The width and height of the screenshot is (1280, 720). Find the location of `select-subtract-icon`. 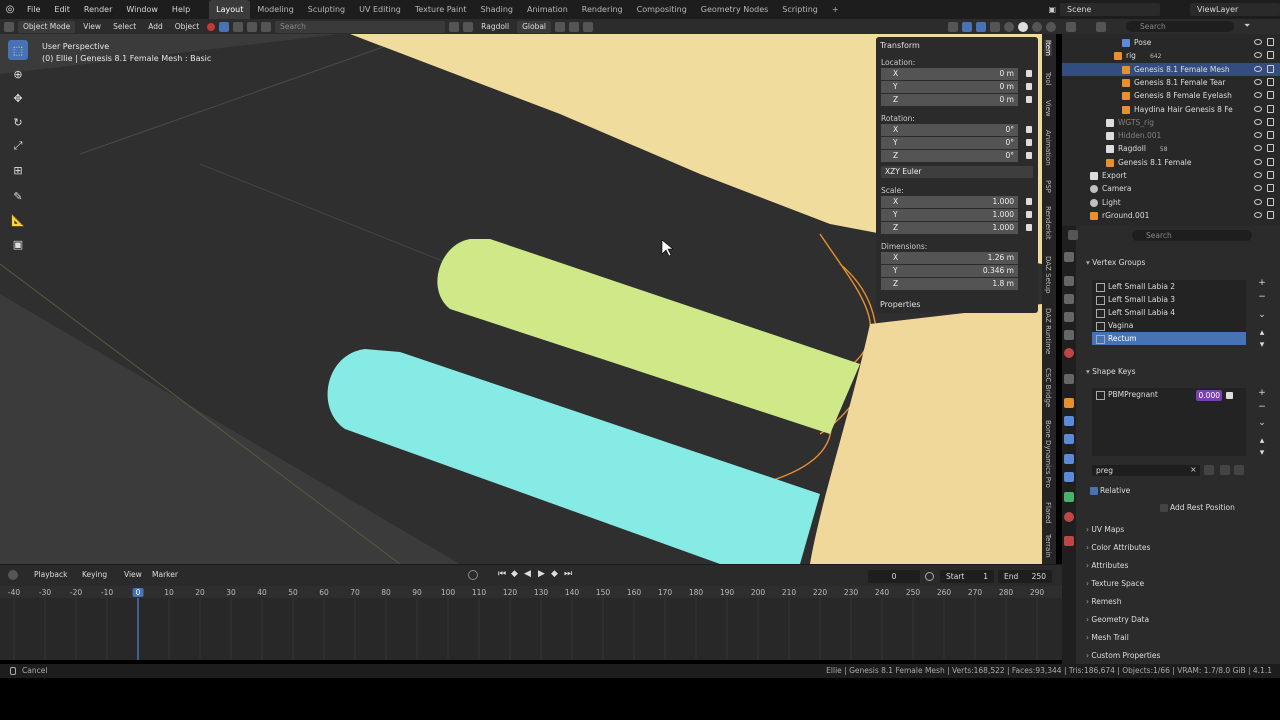

select-subtract-icon is located at coordinates (252, 26).